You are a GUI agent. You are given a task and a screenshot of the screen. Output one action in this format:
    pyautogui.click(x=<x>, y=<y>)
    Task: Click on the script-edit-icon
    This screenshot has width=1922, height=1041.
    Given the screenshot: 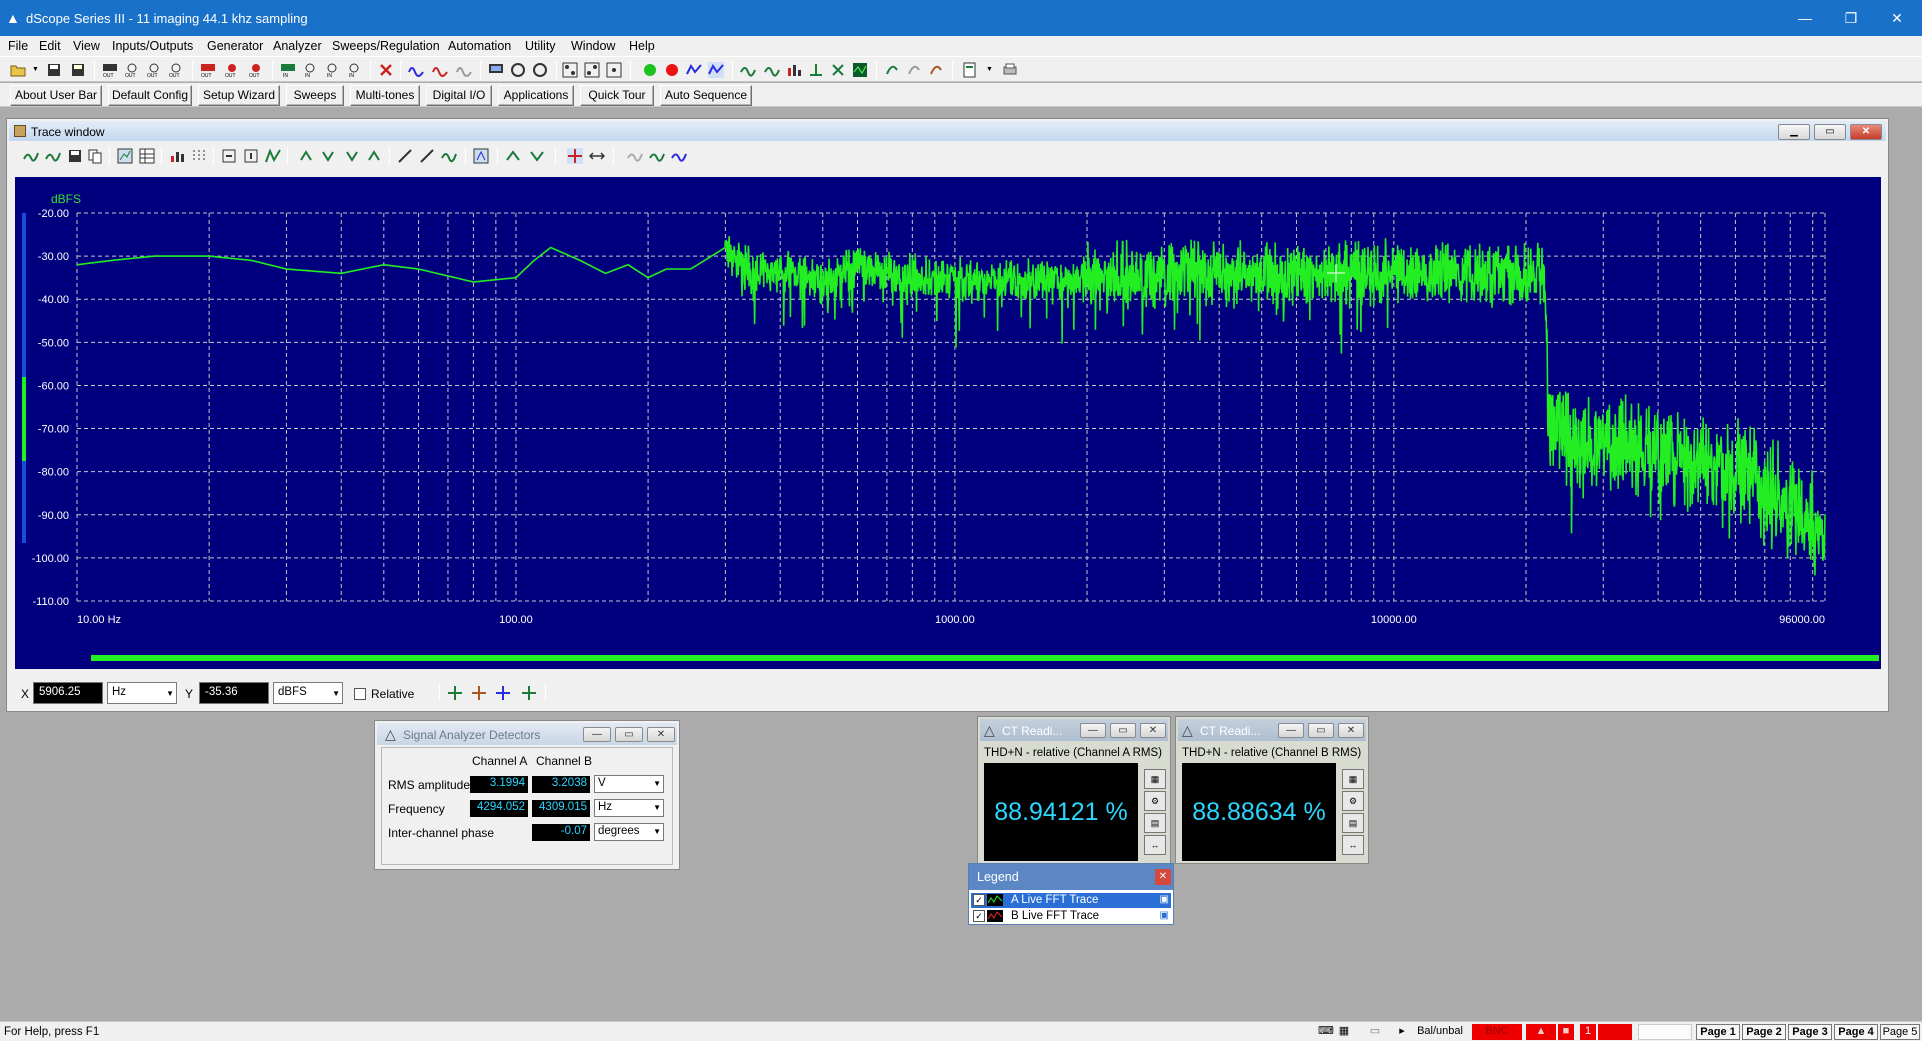 What is the action you would take?
    pyautogui.click(x=936, y=70)
    